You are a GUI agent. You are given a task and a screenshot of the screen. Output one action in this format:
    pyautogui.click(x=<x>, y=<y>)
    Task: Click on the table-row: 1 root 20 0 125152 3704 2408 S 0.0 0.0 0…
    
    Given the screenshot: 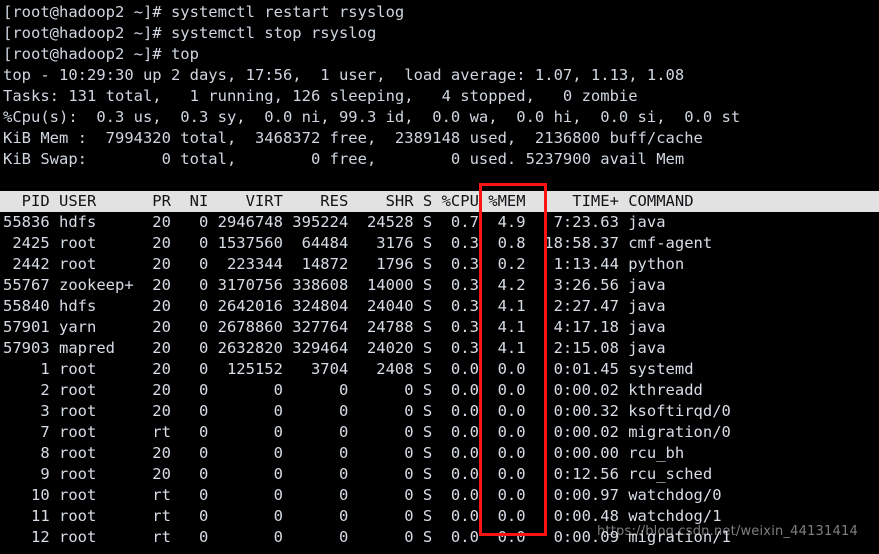 What is the action you would take?
    pyautogui.click(x=439, y=369)
    